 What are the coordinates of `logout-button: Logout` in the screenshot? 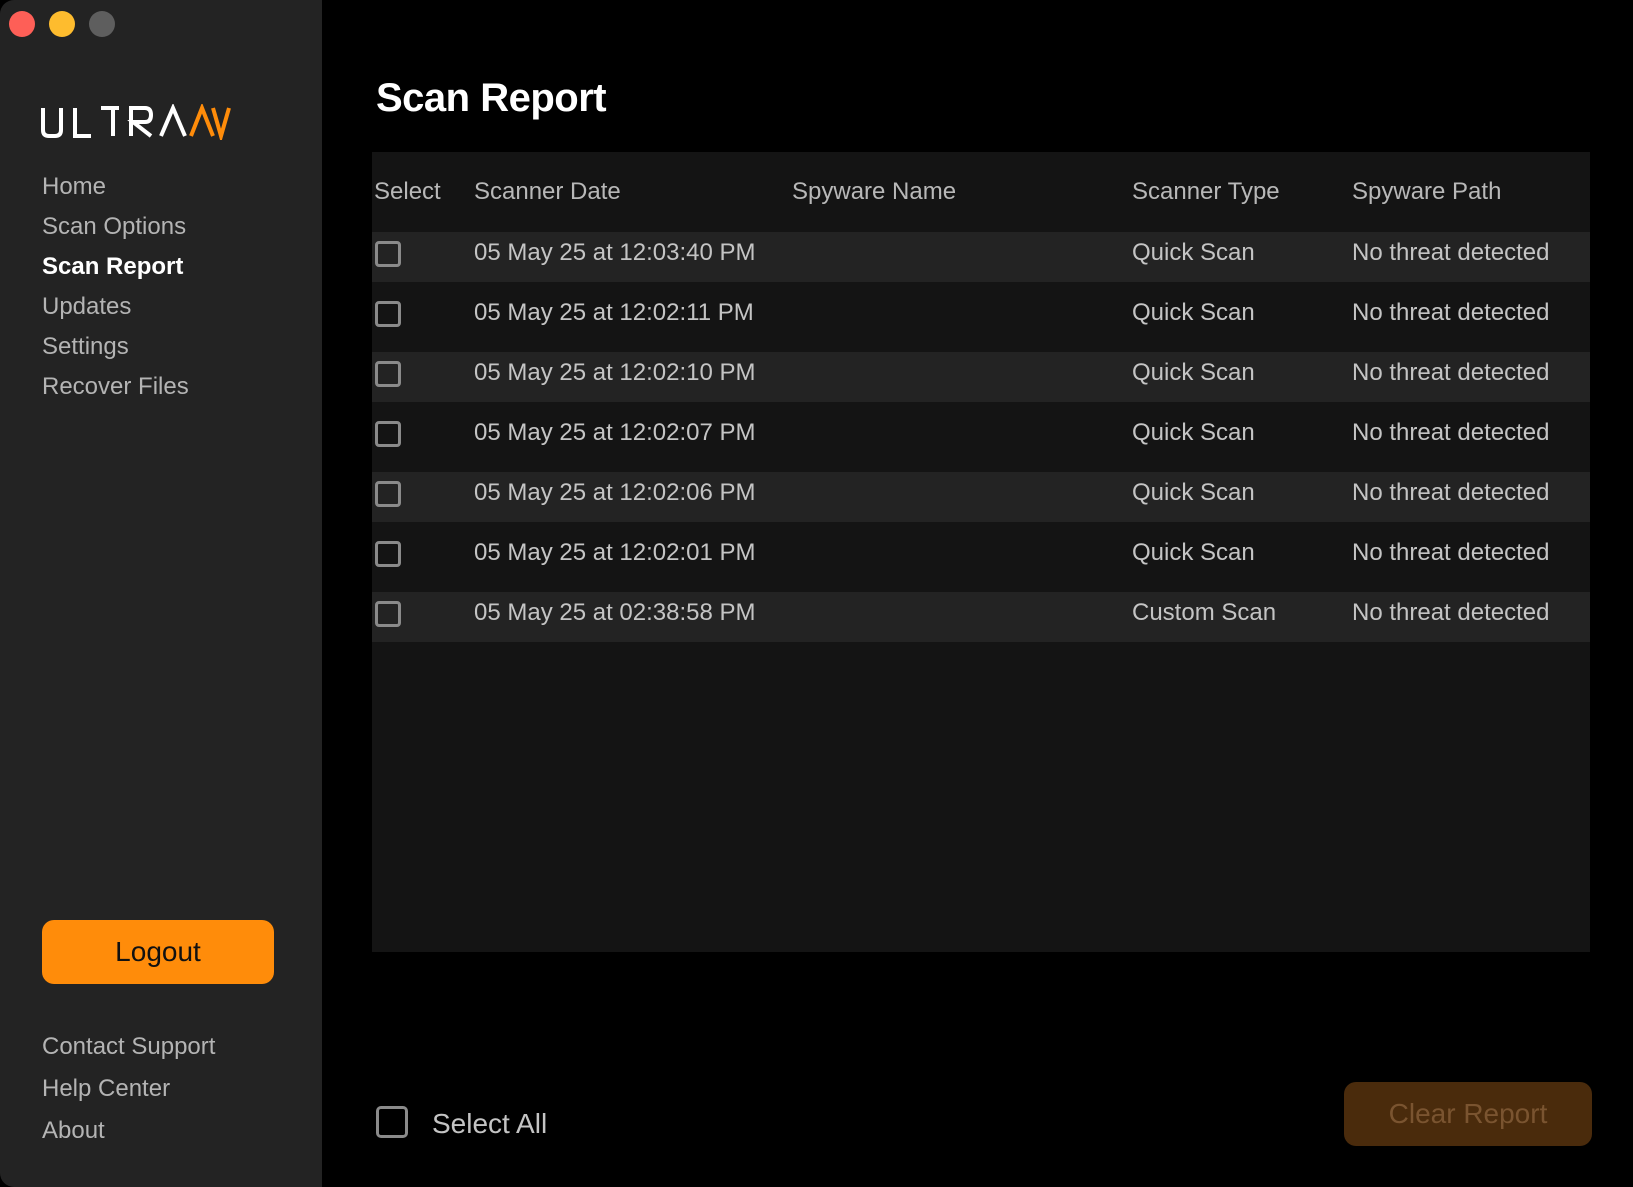 It's located at (158, 952).